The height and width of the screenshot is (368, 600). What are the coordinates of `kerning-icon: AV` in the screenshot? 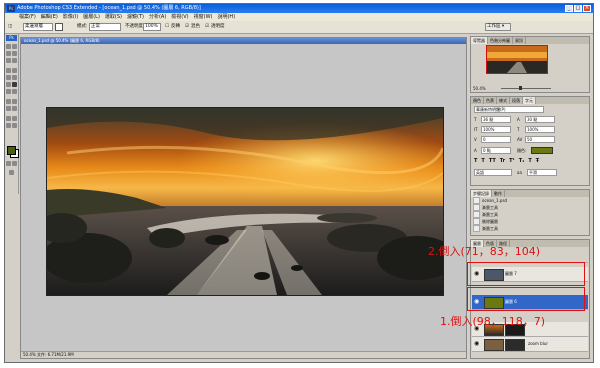 It's located at (520, 139).